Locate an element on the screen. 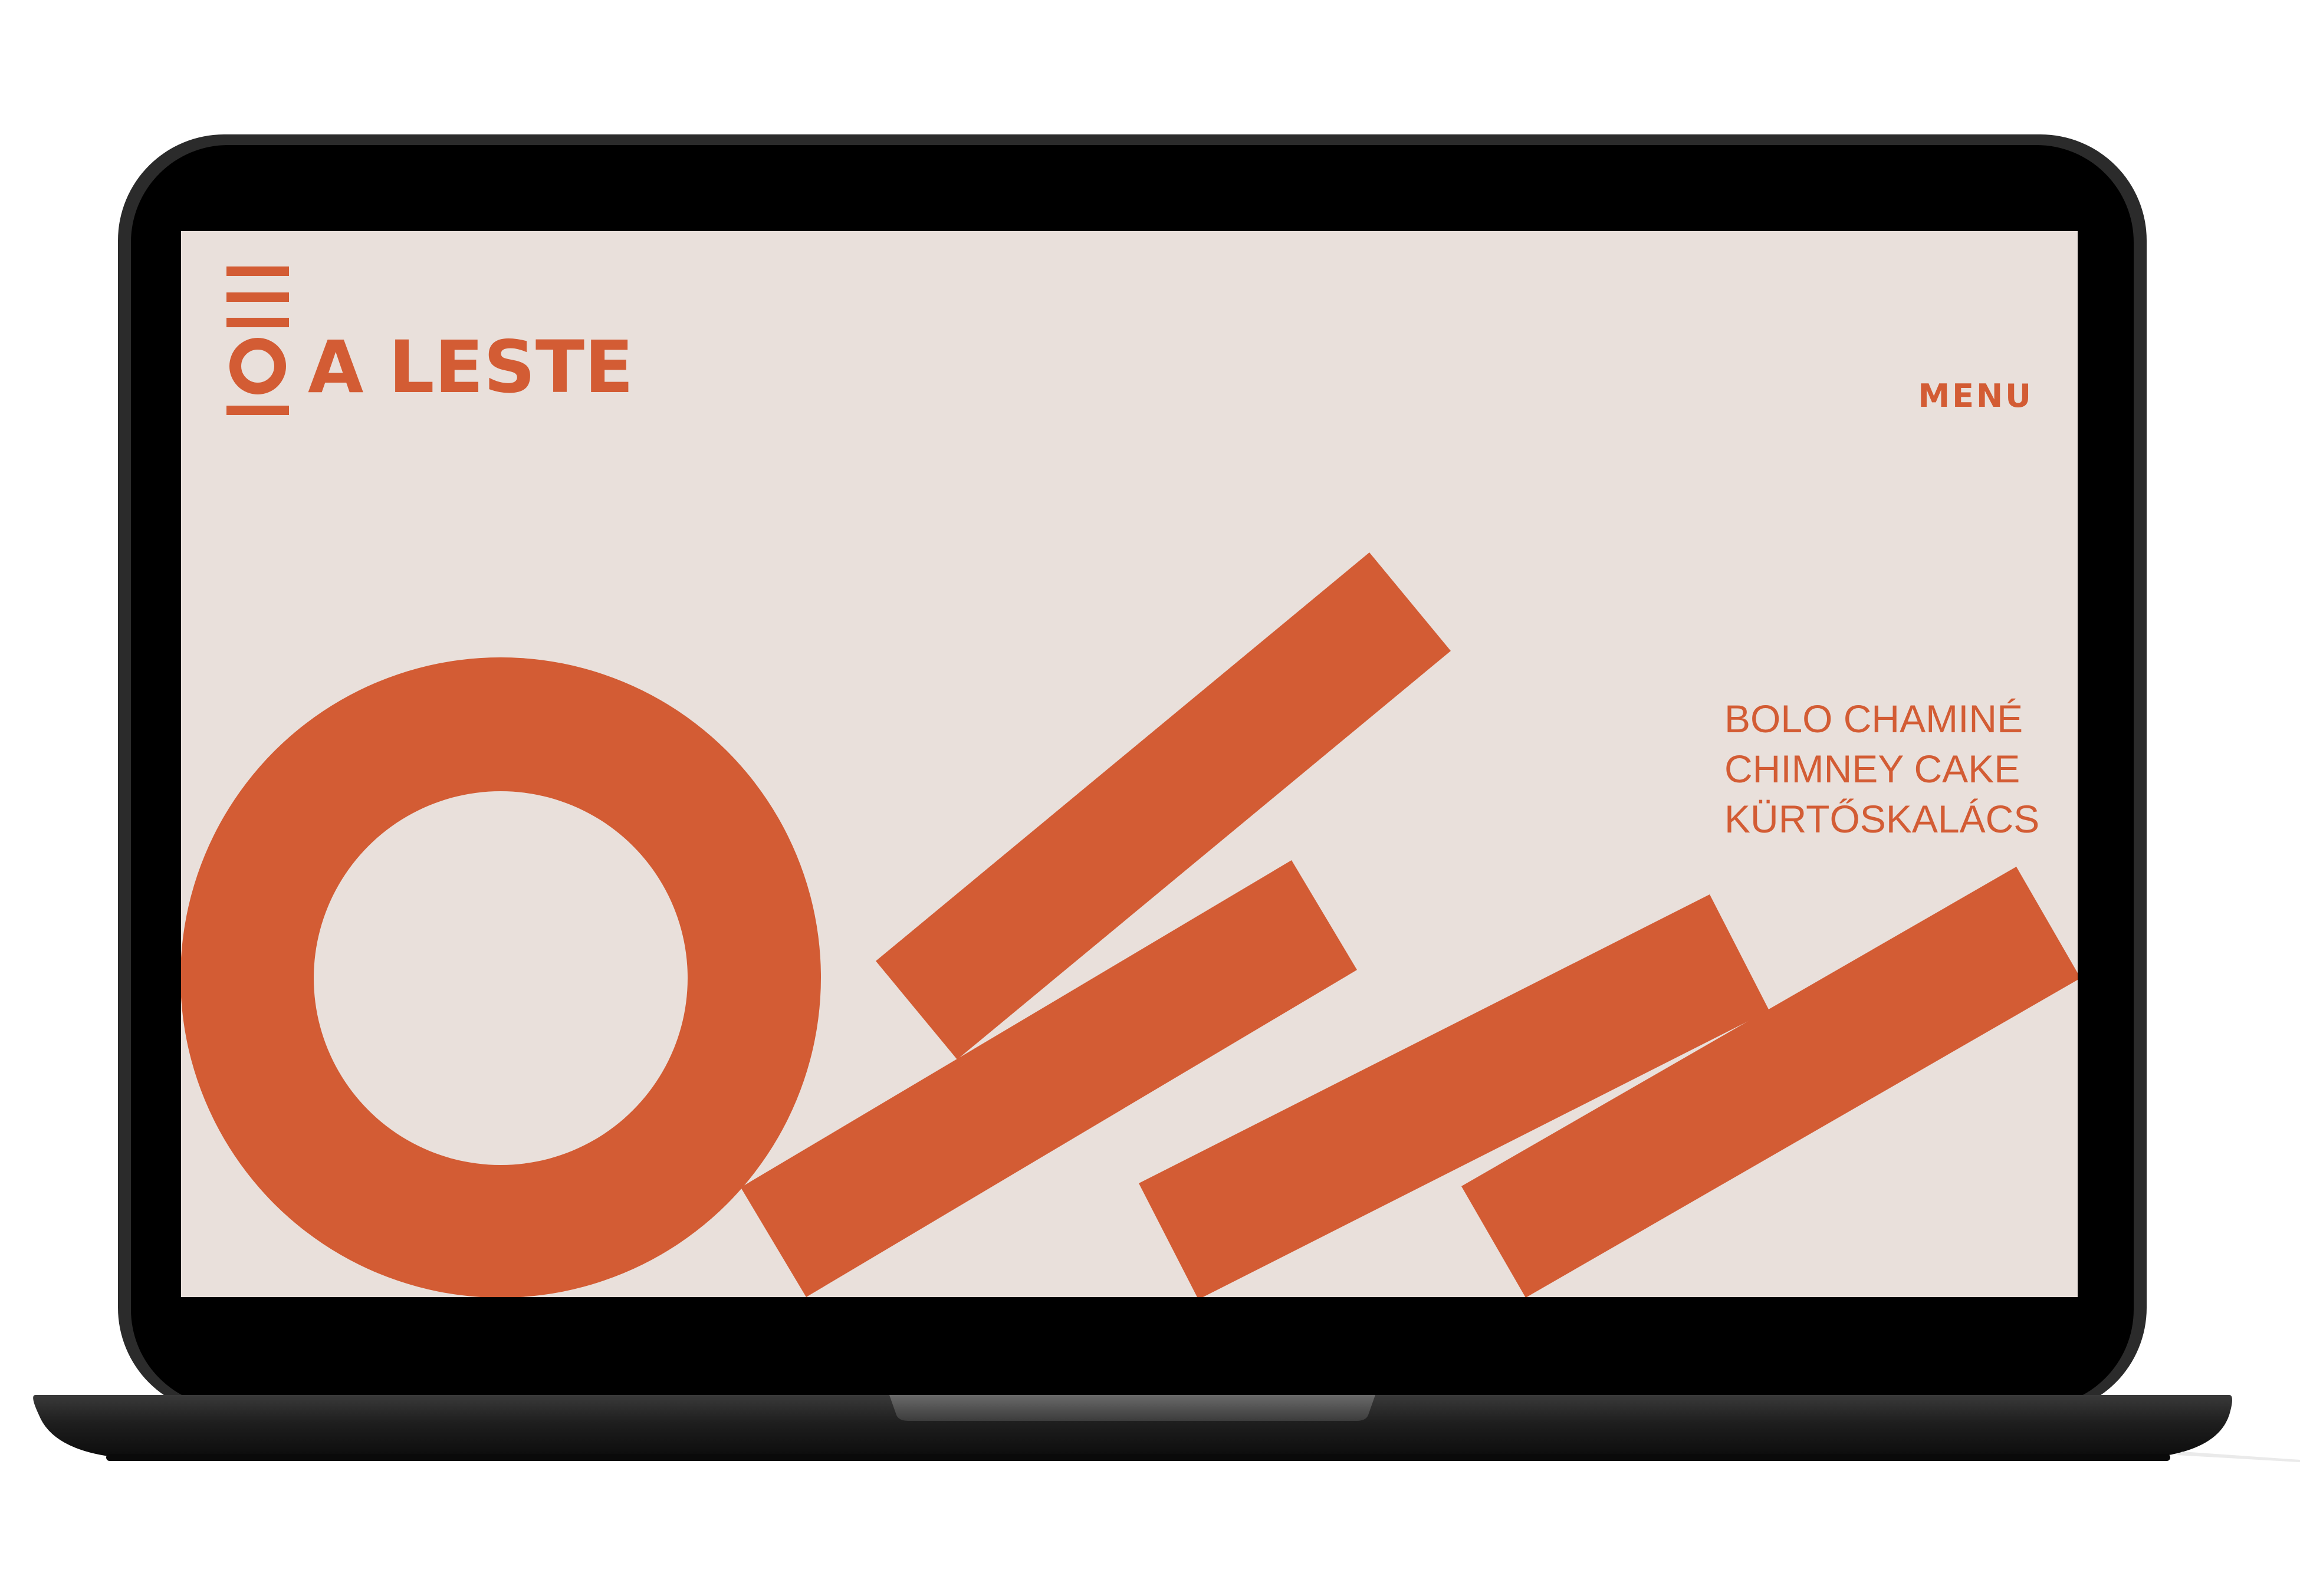  laptop-base is located at coordinates (1166, 1428).